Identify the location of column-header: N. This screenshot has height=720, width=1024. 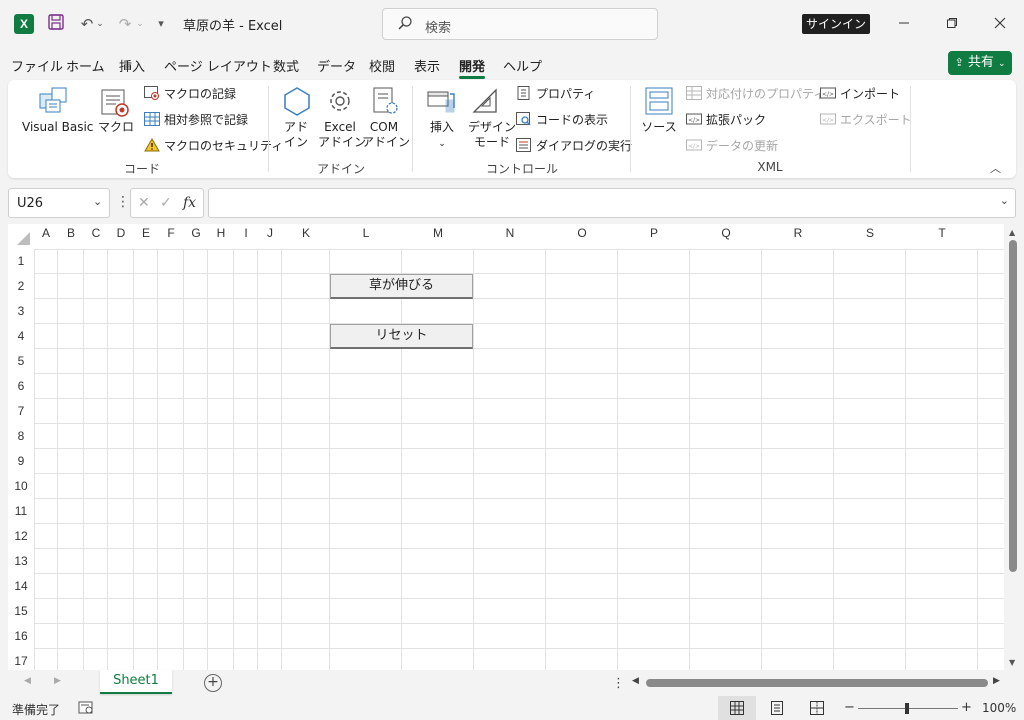
(510, 236).